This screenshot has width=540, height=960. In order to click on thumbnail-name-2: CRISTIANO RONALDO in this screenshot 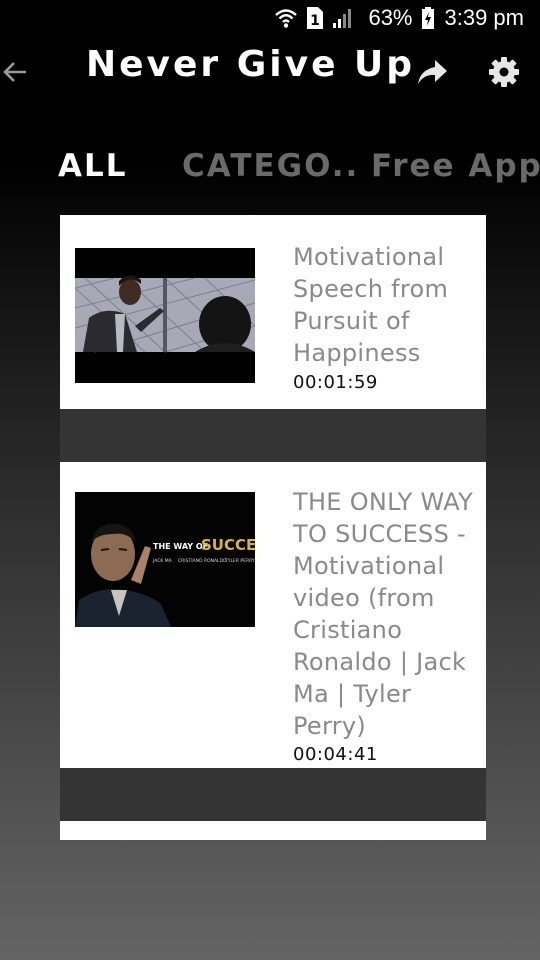, I will do `click(202, 561)`.